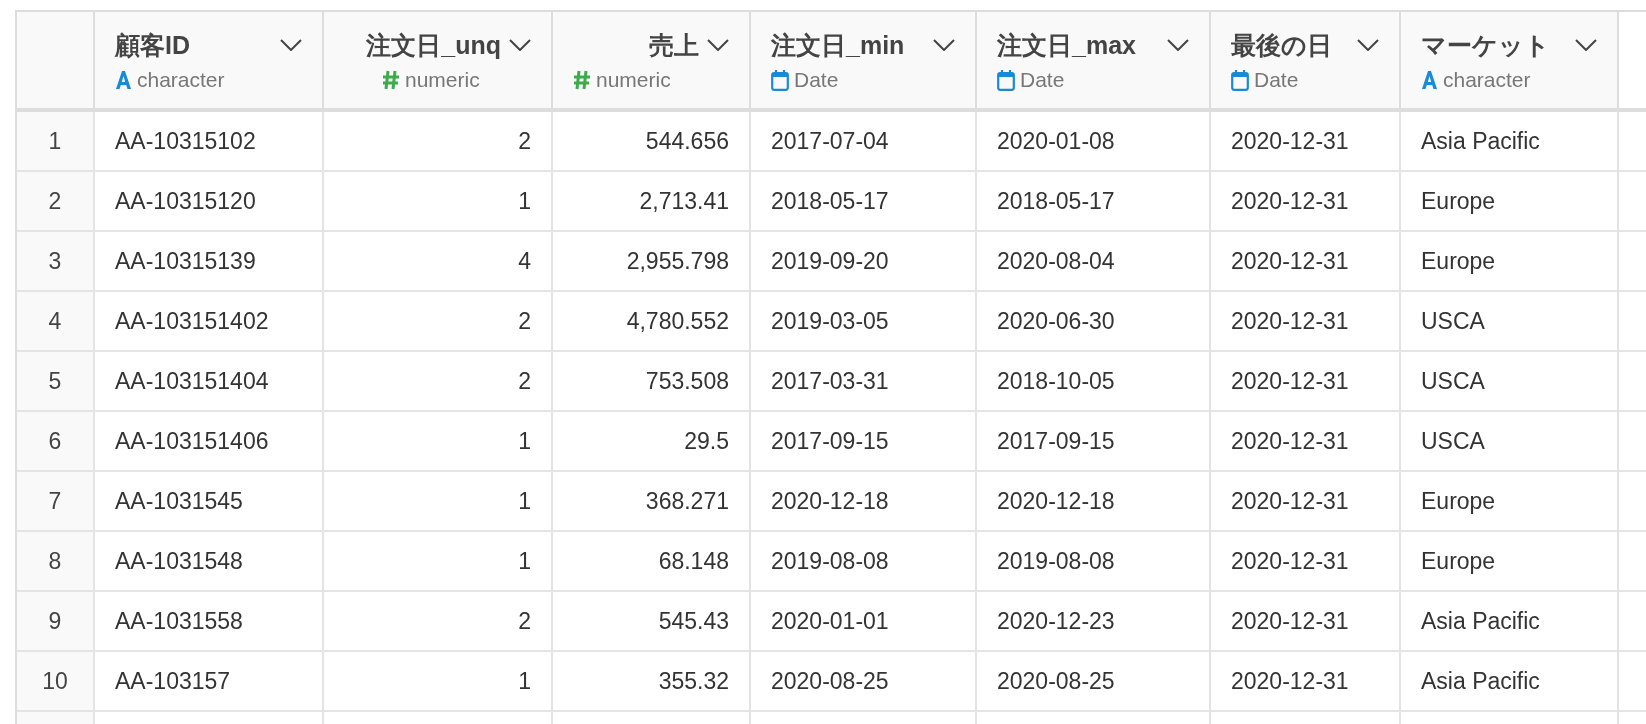 This screenshot has width=1646, height=724. Describe the element at coordinates (438, 262) in the screenshot. I see `table-cell: 4` at that location.